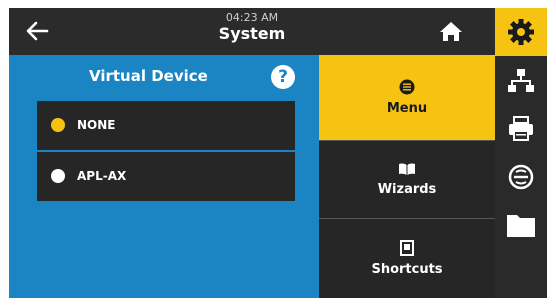  I want to click on tool-strip, so click(521, 153).